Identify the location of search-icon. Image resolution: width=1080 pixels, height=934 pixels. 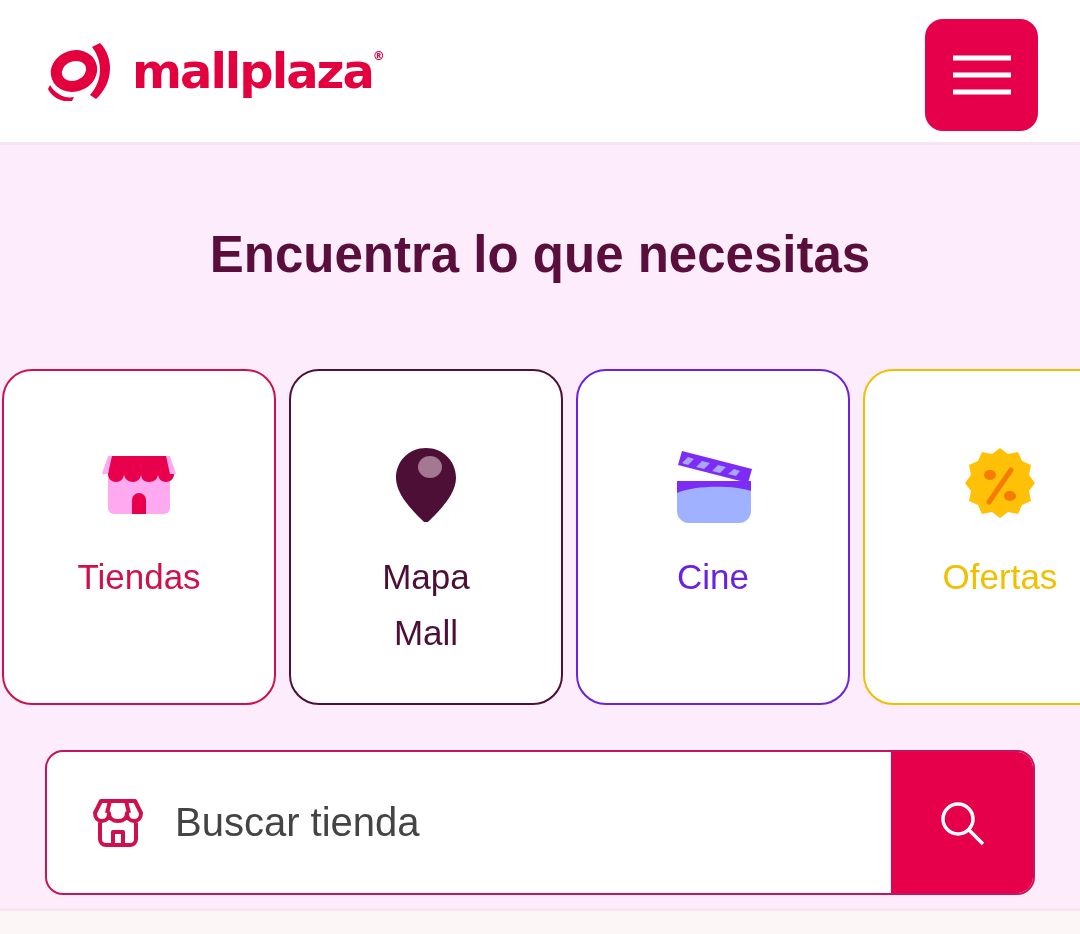
(962, 822).